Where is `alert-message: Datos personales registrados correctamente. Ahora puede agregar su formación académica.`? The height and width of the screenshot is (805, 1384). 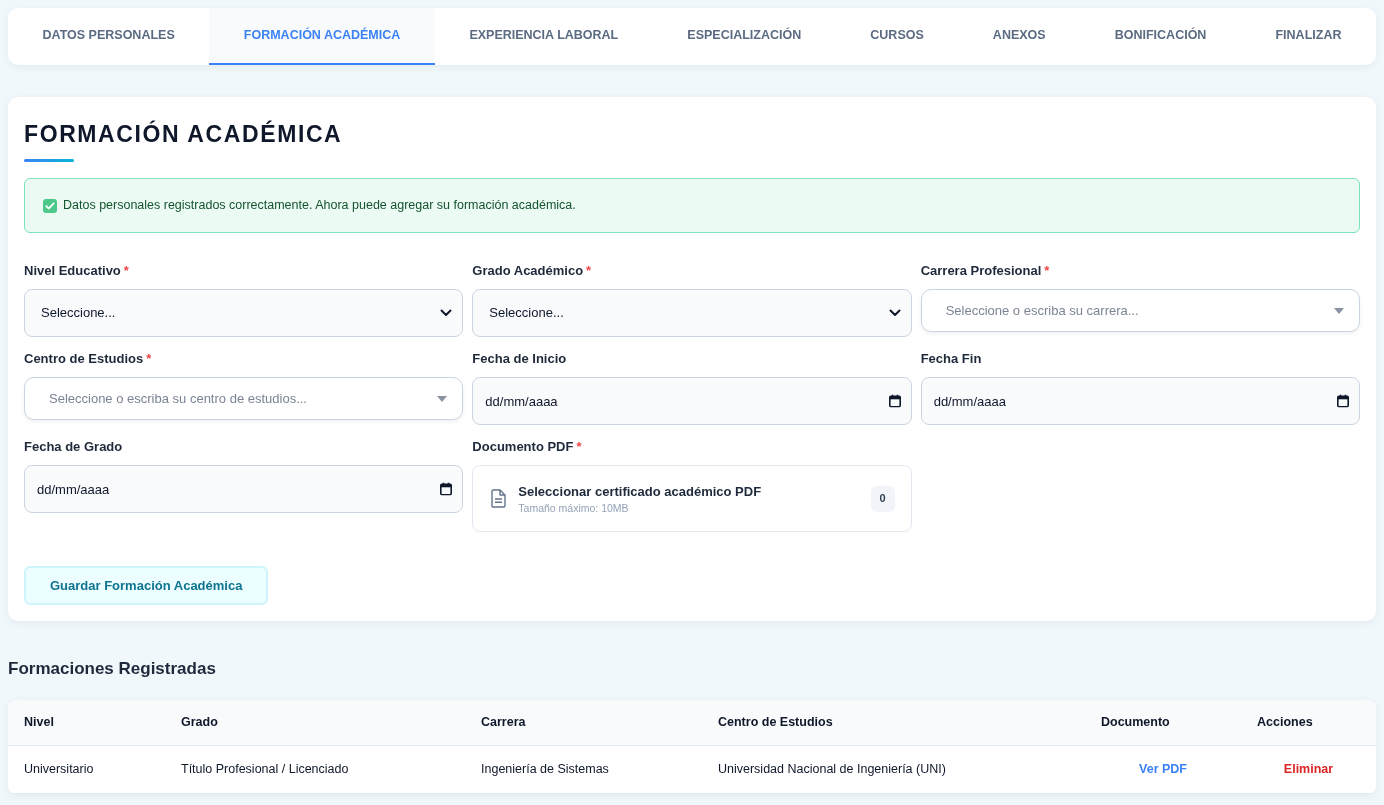 alert-message: Datos personales registrados correctamente. Ahora puede agregar su formación académica. is located at coordinates (319, 206).